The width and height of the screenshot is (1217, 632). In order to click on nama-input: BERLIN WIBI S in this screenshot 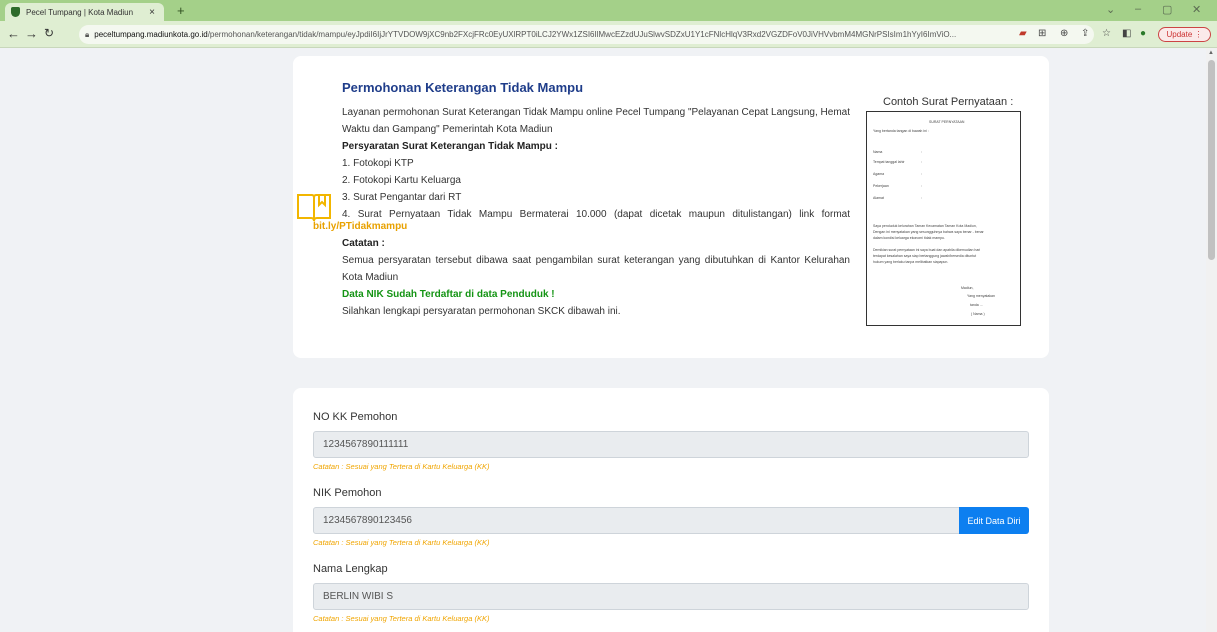, I will do `click(671, 596)`.